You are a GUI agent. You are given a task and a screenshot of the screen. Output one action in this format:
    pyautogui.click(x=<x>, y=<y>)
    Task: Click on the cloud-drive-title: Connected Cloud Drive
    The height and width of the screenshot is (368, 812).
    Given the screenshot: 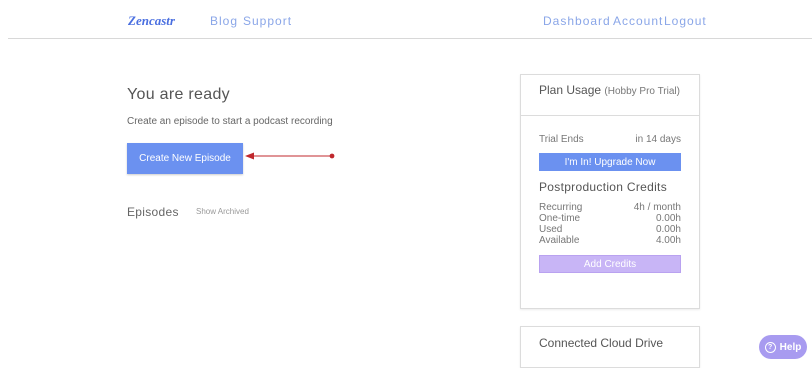 What is the action you would take?
    pyautogui.click(x=601, y=343)
    